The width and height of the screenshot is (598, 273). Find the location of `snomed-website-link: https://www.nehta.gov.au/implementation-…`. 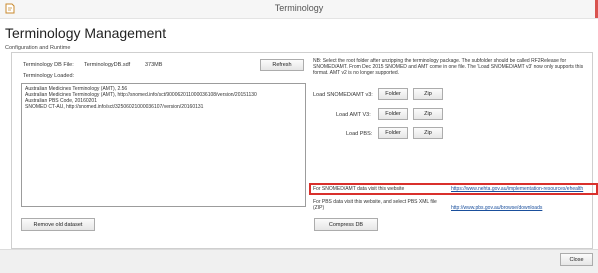

snomed-website-link: https://www.nehta.gov.au/implementation-… is located at coordinates (517, 189).